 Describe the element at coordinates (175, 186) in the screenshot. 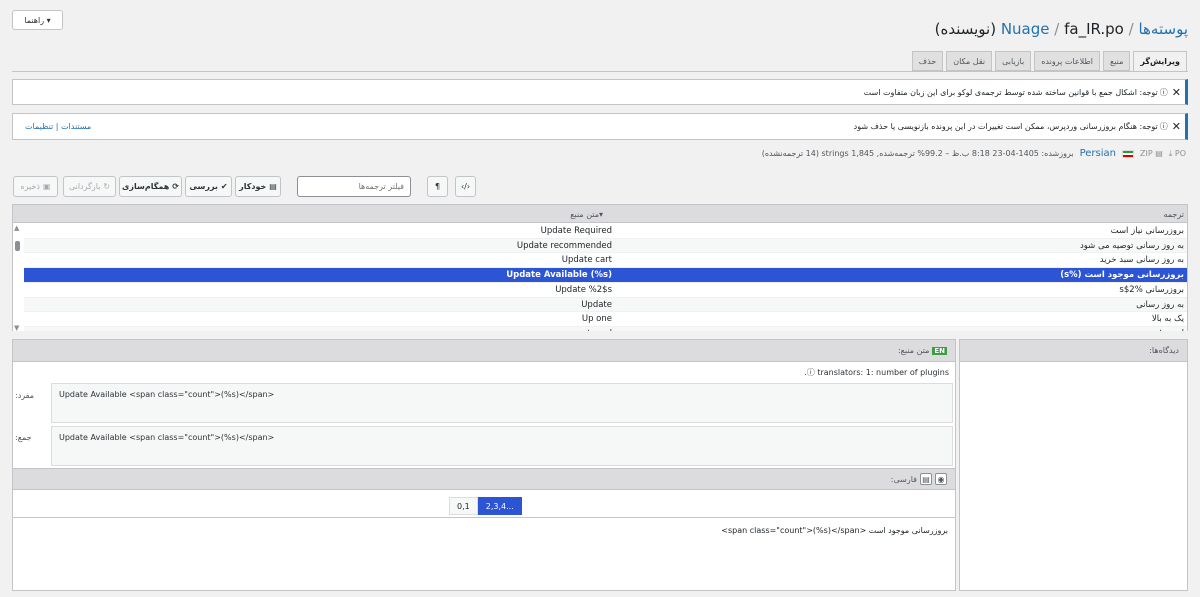

I see `sync-icon: ⟳` at that location.